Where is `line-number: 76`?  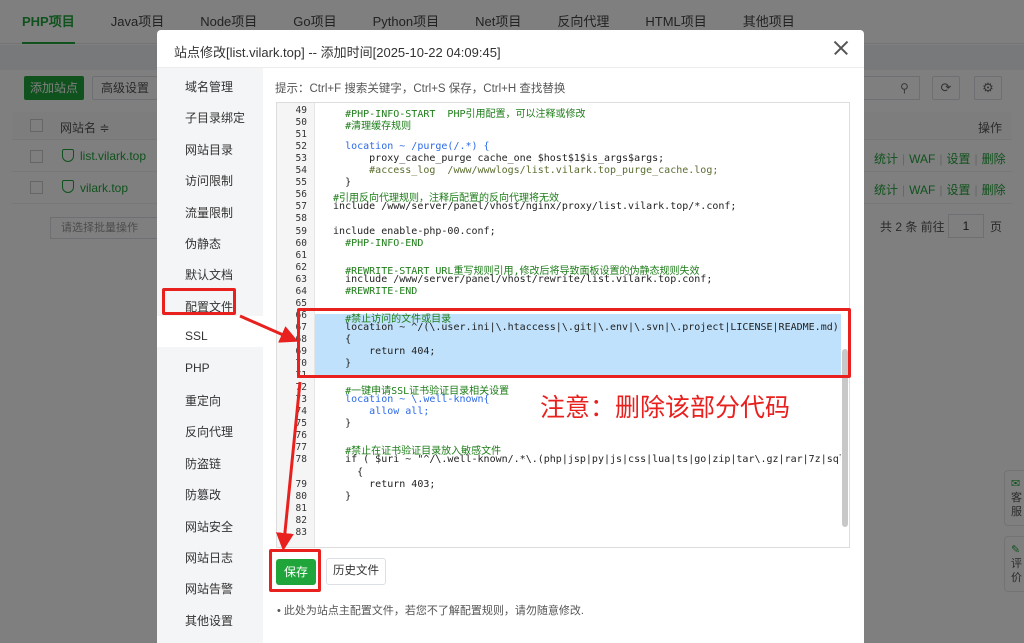
line-number: 76 is located at coordinates (301, 436).